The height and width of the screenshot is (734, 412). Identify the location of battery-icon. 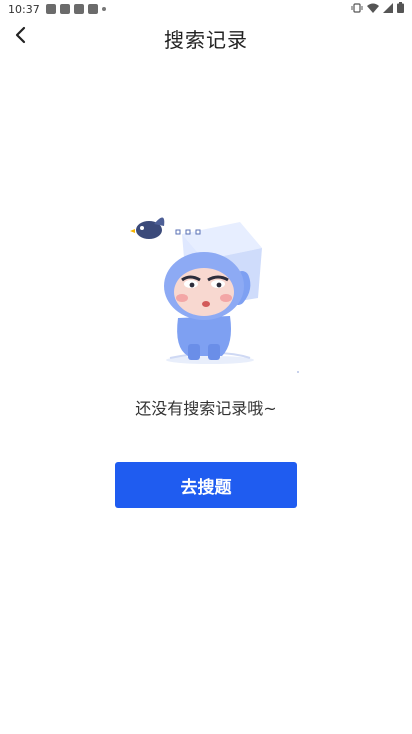
(400, 9).